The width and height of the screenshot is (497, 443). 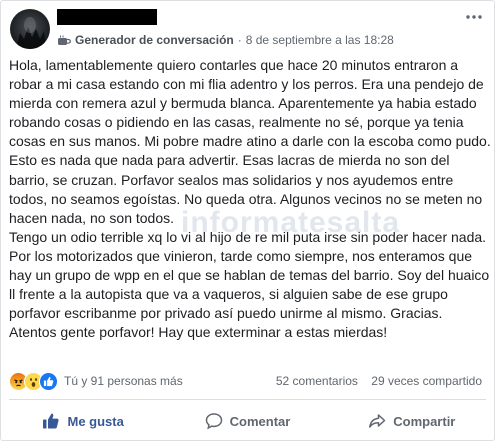 I want to click on comments-count: 52 comentarios, so click(x=317, y=381).